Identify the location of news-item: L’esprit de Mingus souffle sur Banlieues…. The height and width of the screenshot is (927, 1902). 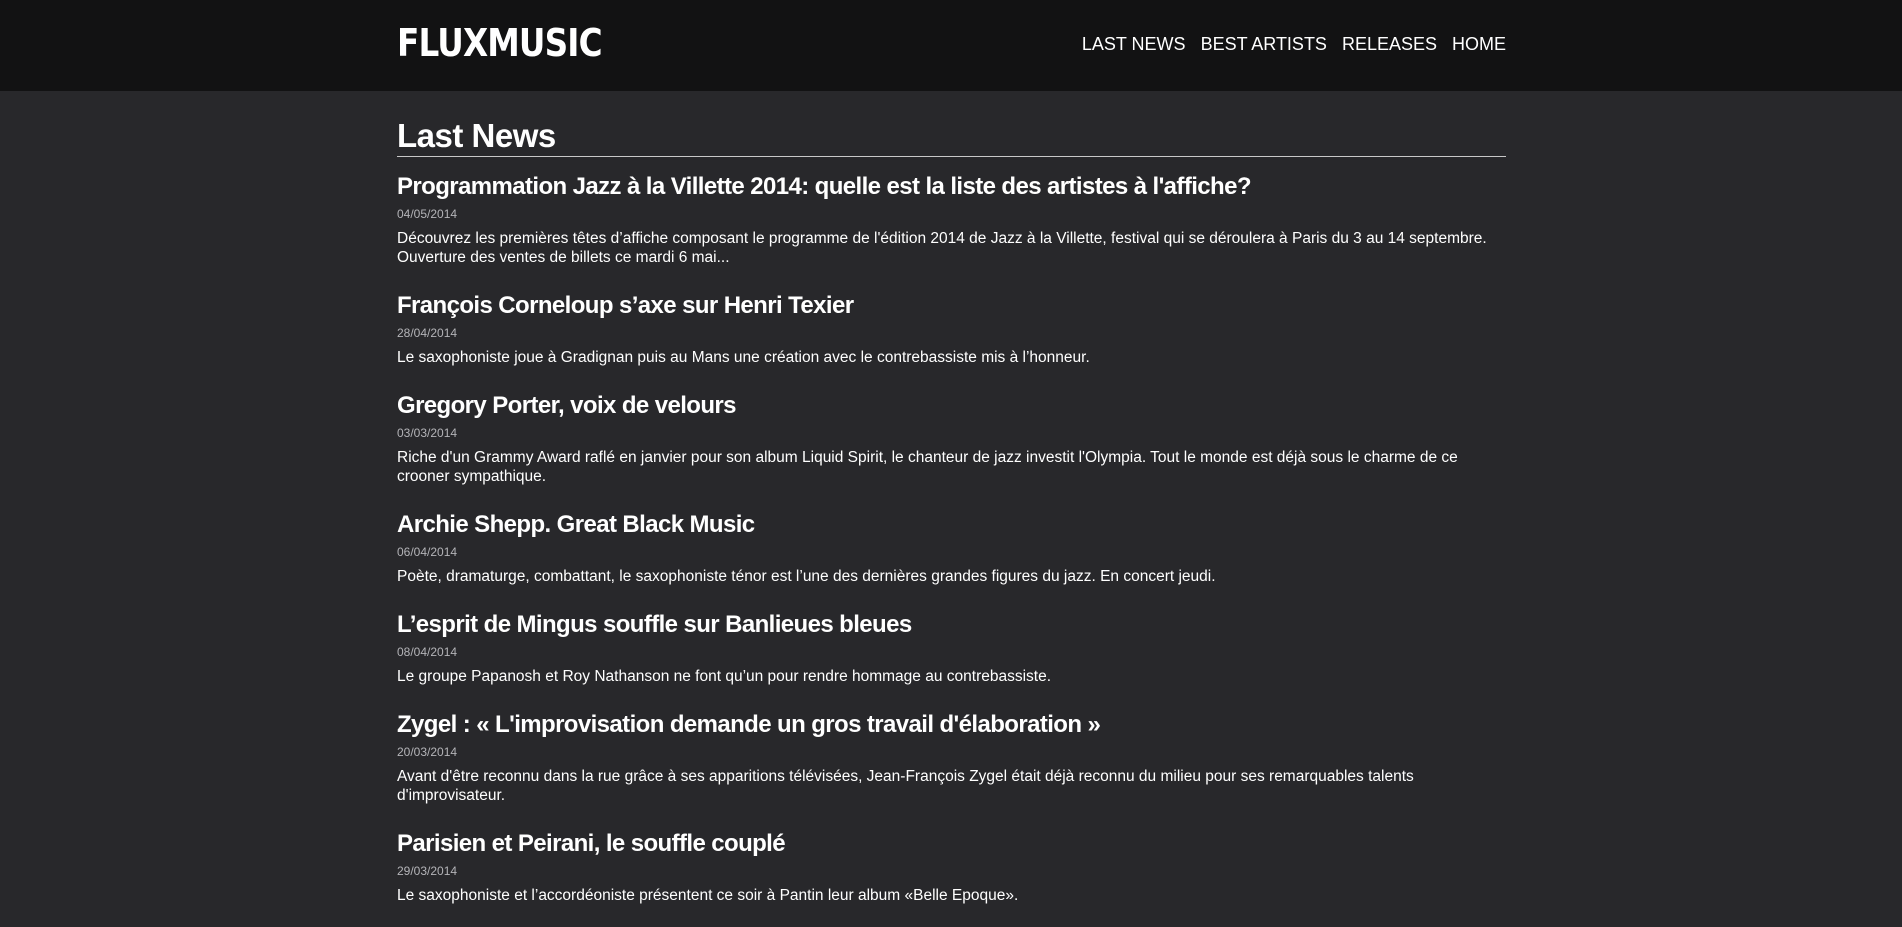
(951, 661).